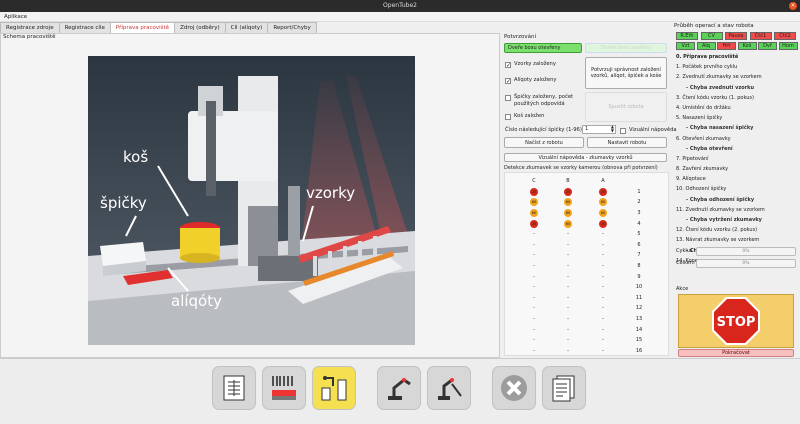 Image resolution: width=800 pixels, height=424 pixels. I want to click on visual-help-check: Vizuální nápověda, so click(648, 130).